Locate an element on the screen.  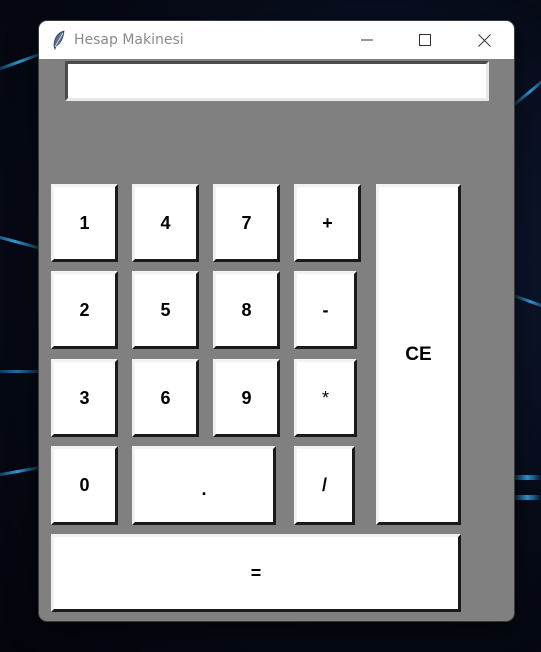
digit-5-button: 5 is located at coordinates (165, 310).